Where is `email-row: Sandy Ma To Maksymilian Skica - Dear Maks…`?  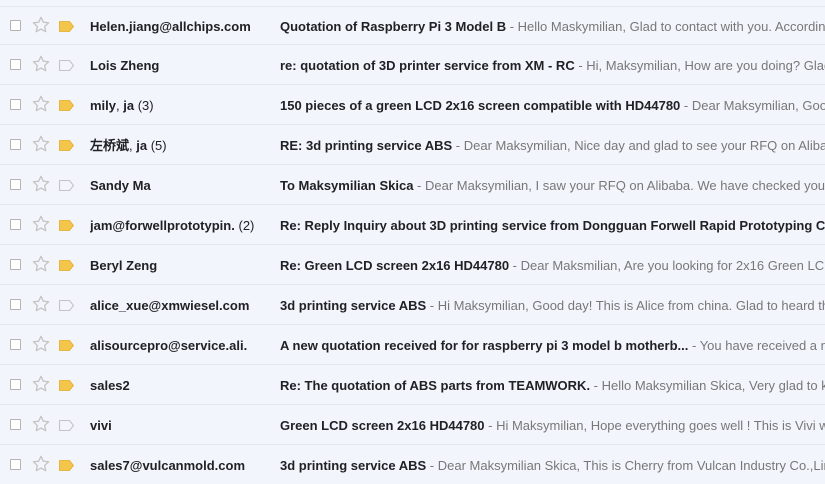
email-row: Sandy Ma To Maksymilian Skica - Dear Maks… is located at coordinates (412, 185).